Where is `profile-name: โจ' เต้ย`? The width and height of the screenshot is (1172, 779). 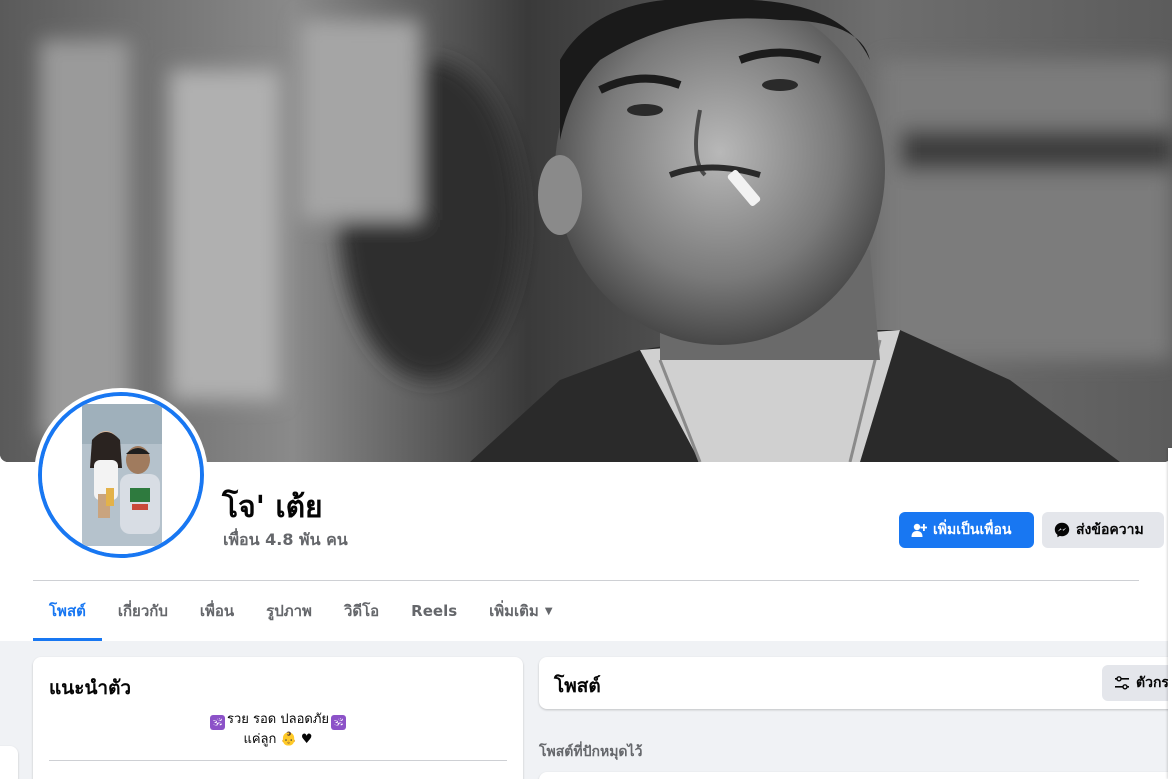 profile-name: โจ' เต้ย is located at coordinates (272, 507).